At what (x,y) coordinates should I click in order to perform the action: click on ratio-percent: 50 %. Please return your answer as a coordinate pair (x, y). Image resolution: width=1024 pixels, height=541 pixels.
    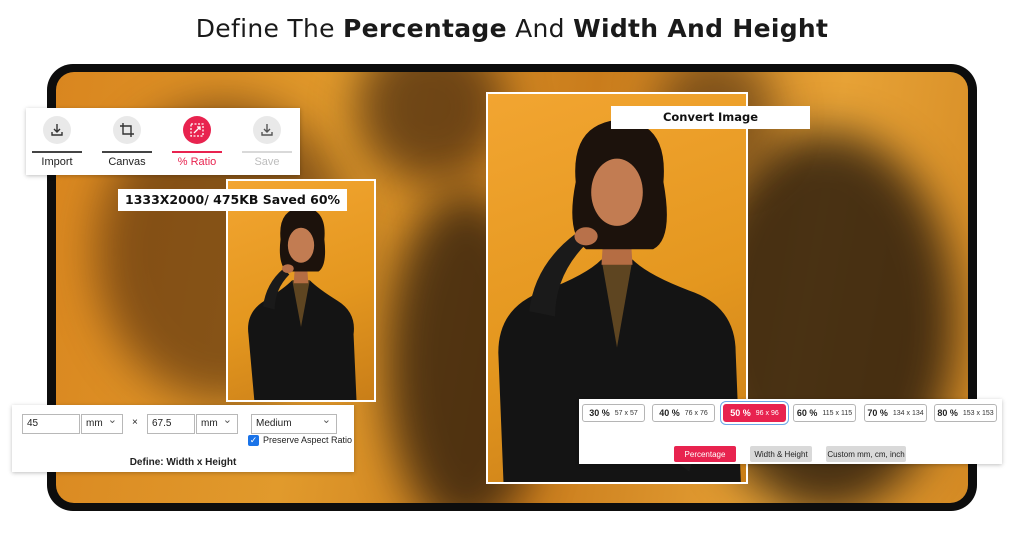
    Looking at the image, I should click on (740, 413).